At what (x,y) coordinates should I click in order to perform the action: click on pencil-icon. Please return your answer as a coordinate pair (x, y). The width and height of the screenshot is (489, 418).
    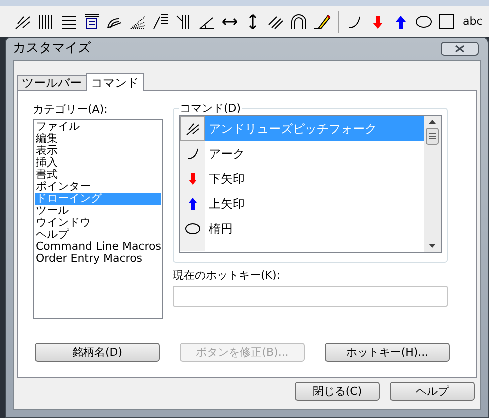
    Looking at the image, I should click on (322, 21).